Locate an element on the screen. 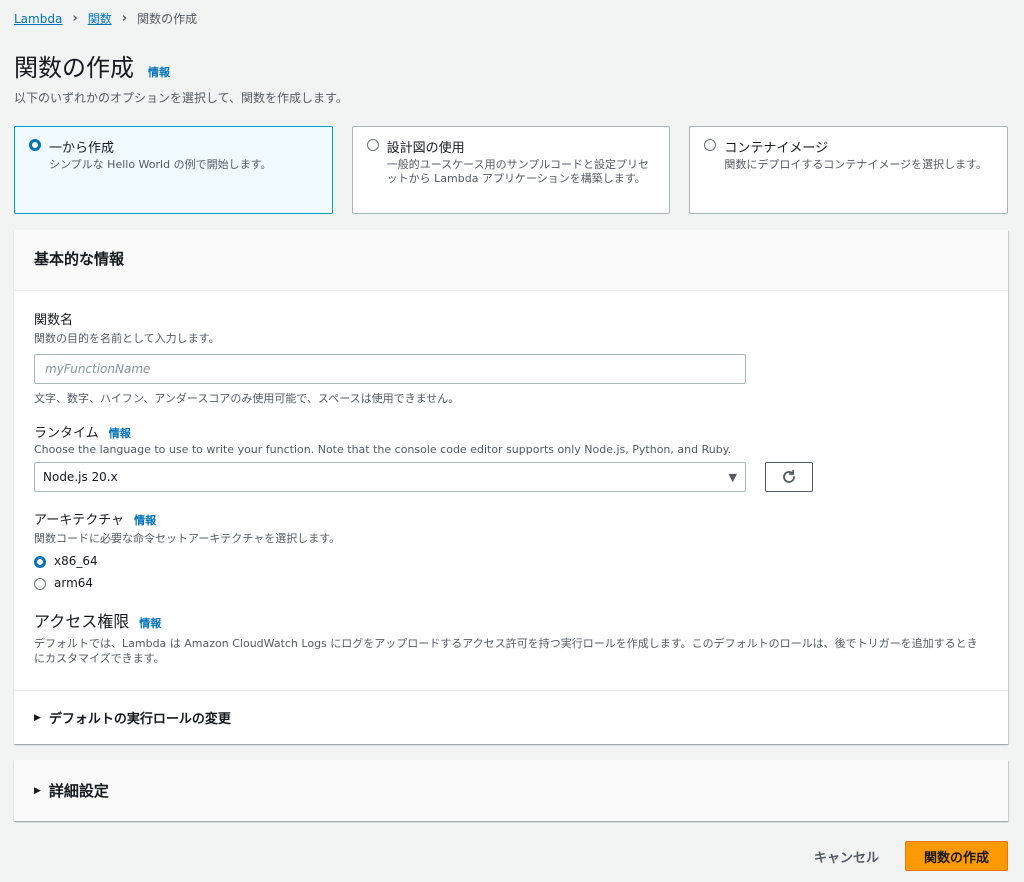 The width and height of the screenshot is (1024, 882). architecture-option-label: arm64 is located at coordinates (74, 583).